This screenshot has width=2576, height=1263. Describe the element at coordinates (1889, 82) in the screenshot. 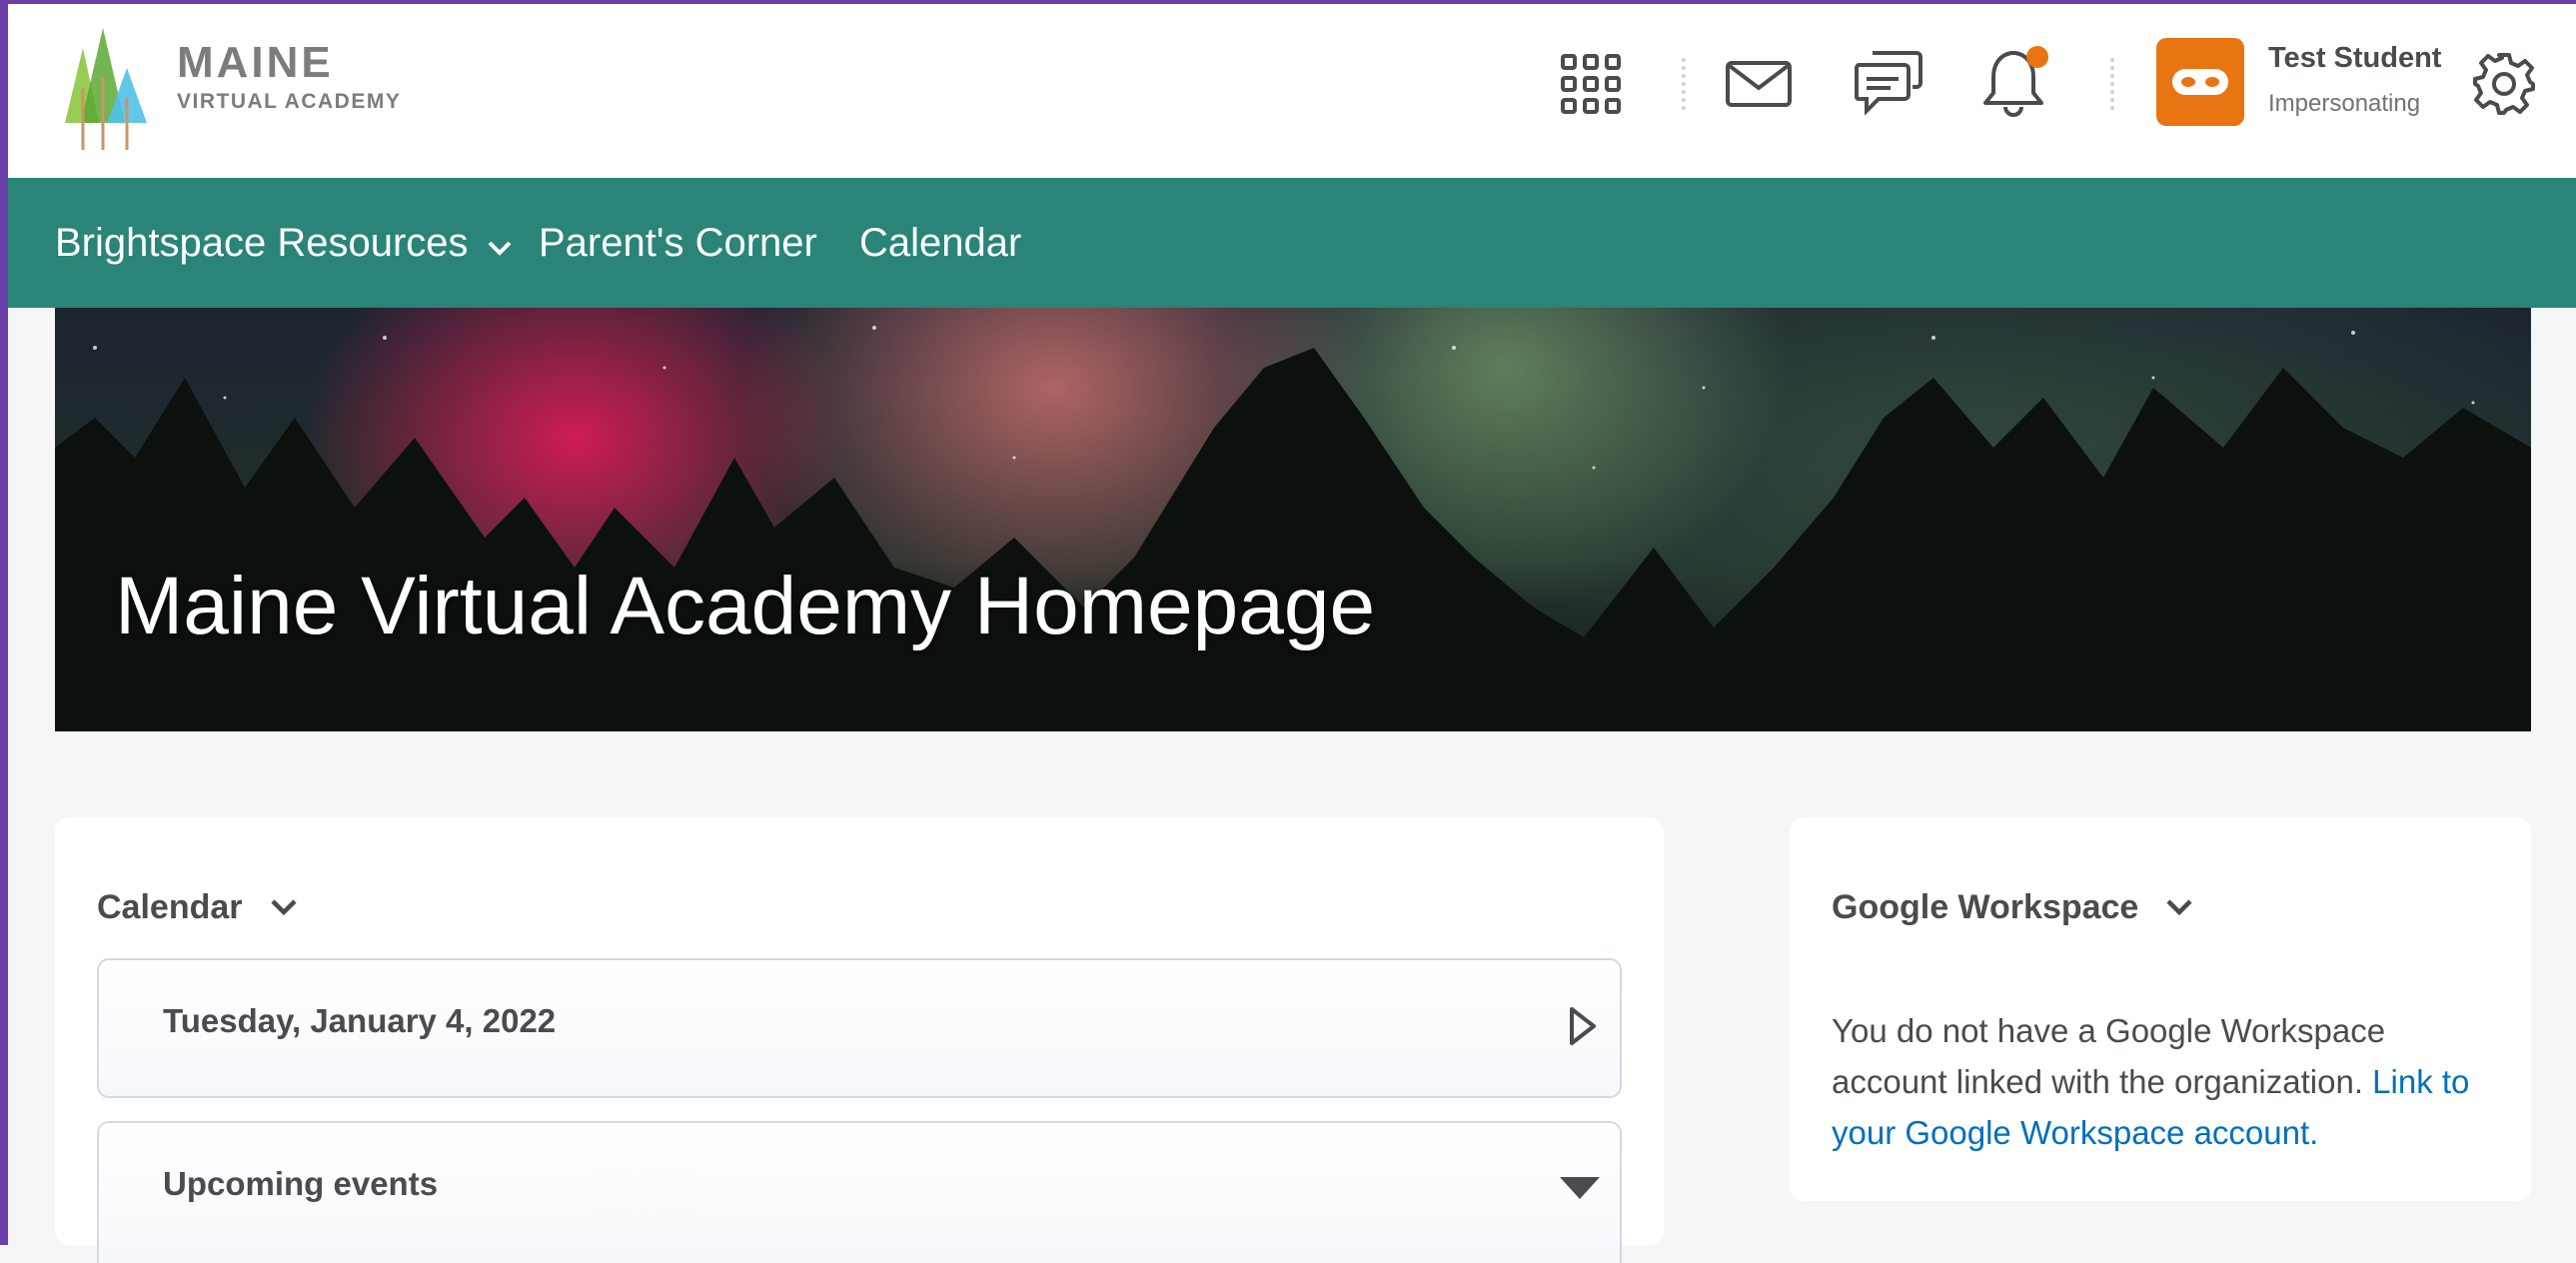

I see `chat-icon` at that location.